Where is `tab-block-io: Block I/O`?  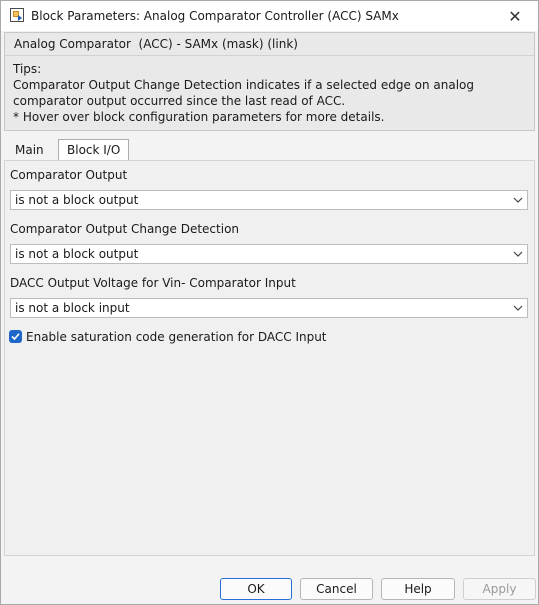 tab-block-io: Block I/O is located at coordinates (94, 150).